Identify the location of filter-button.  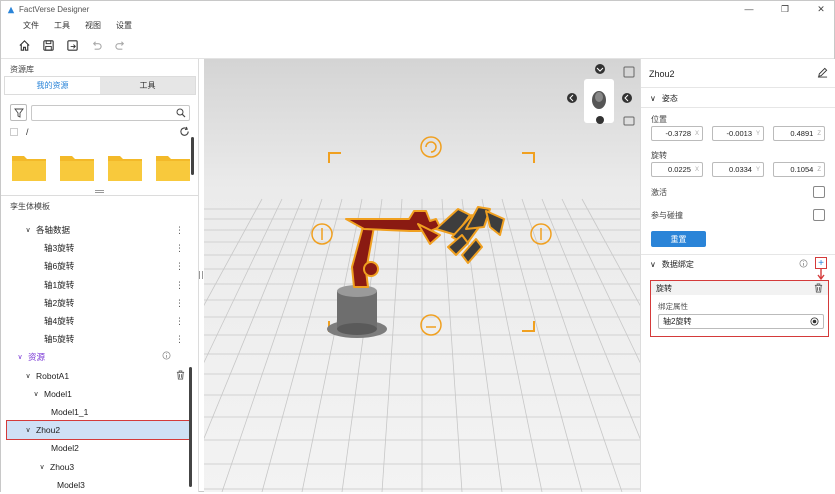
(18, 112).